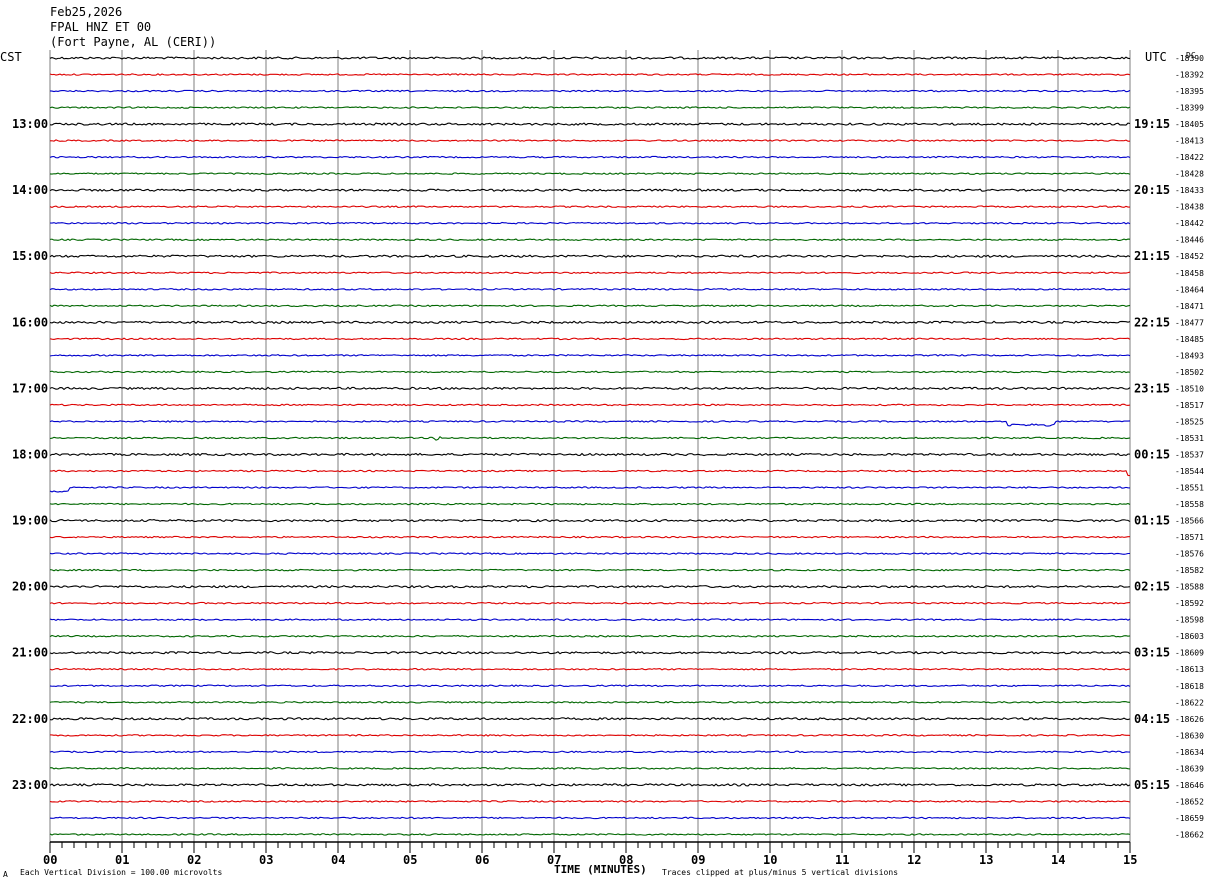 Image resolution: width=1210 pixels, height=886 pixels. I want to click on dc-value-12: -18452, so click(1189, 256).